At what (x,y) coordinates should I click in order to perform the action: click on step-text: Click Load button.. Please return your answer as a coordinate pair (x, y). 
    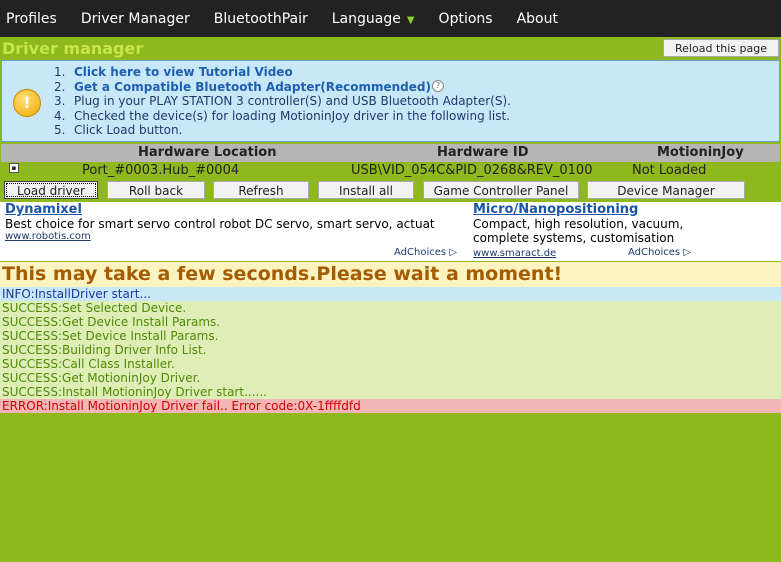
    Looking at the image, I should click on (128, 130).